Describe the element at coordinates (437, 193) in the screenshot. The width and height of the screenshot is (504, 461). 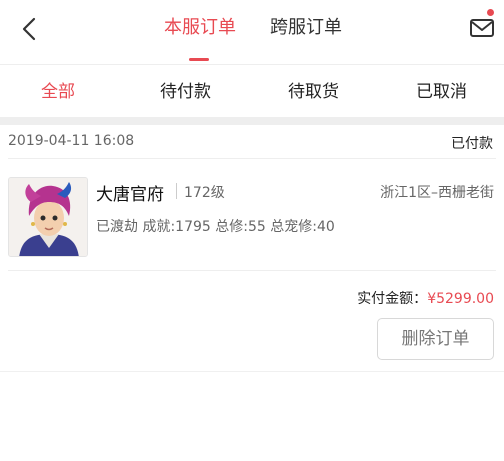
I see `server-region: 浙江1区–西栅老街` at that location.